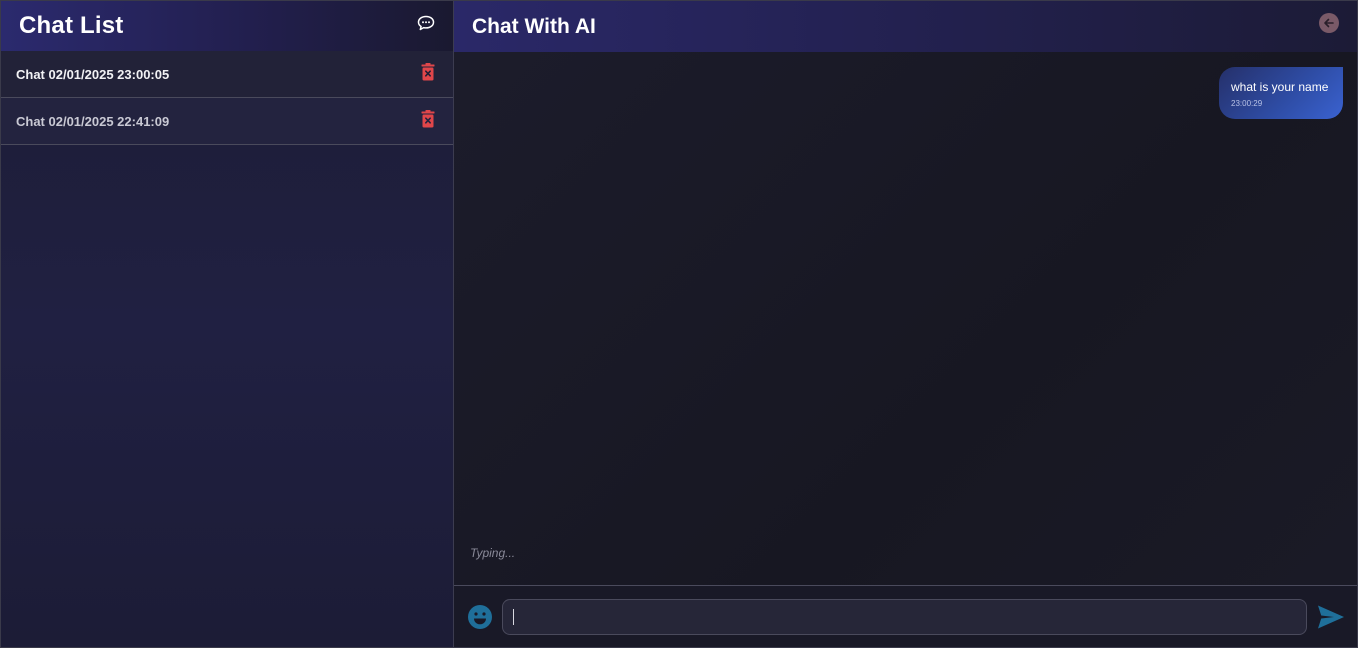 Image resolution: width=1358 pixels, height=648 pixels. What do you see at coordinates (71, 25) in the screenshot?
I see `sidebar-title: Chat List` at bounding box center [71, 25].